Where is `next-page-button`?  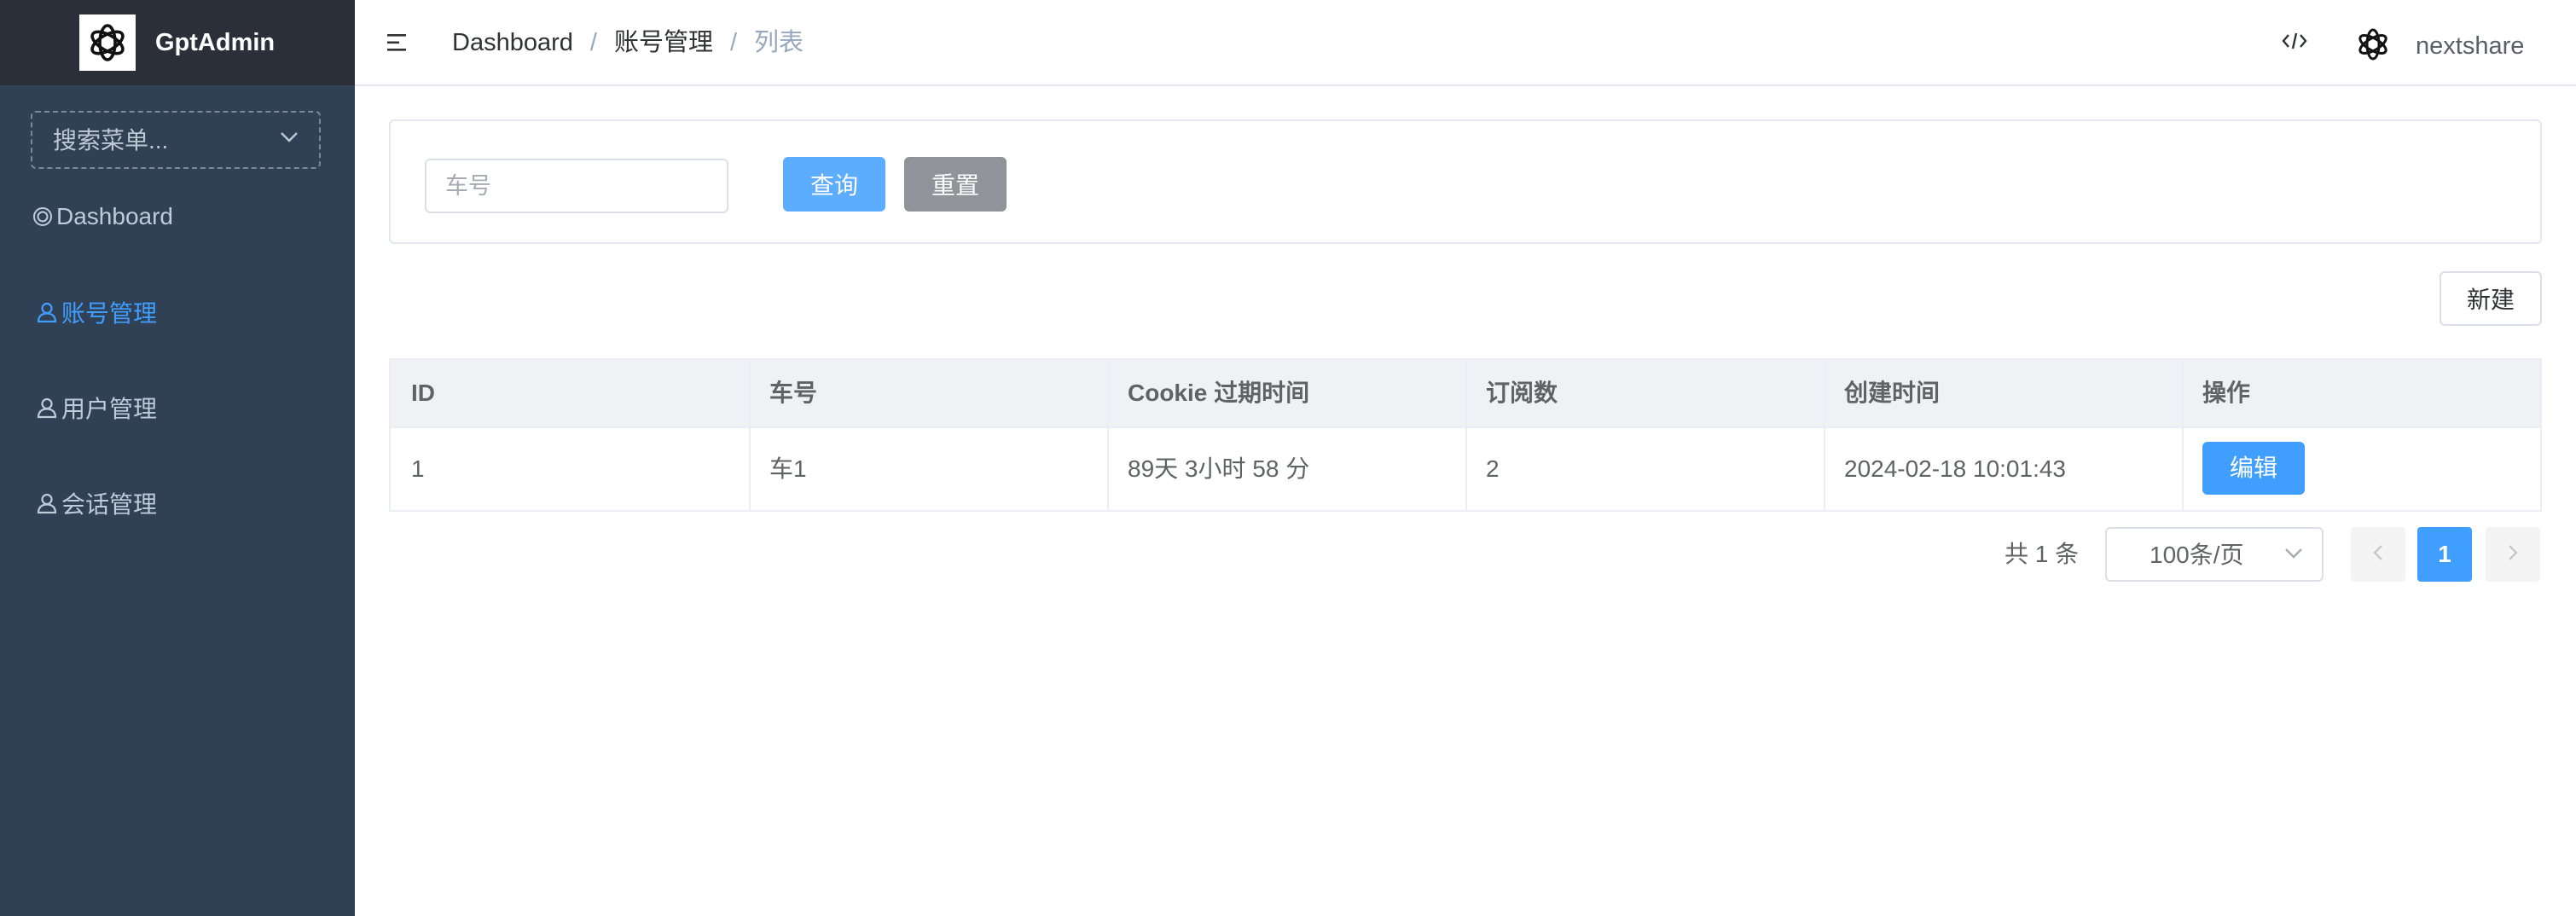
next-page-button is located at coordinates (2513, 554).